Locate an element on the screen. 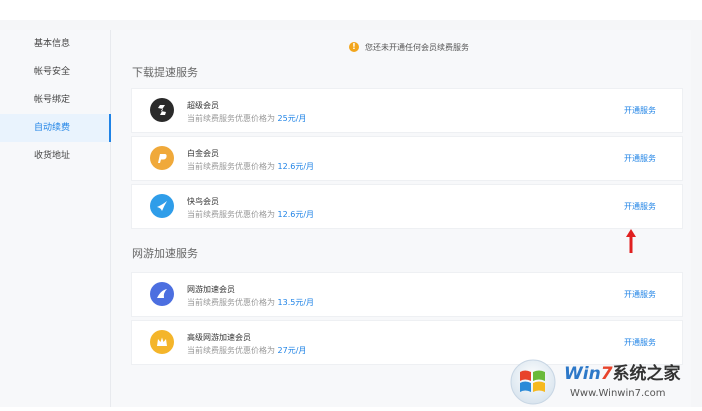 Image resolution: width=702 pixels, height=411 pixels. watermark-url: Www.Winwin7.com is located at coordinates (618, 393).